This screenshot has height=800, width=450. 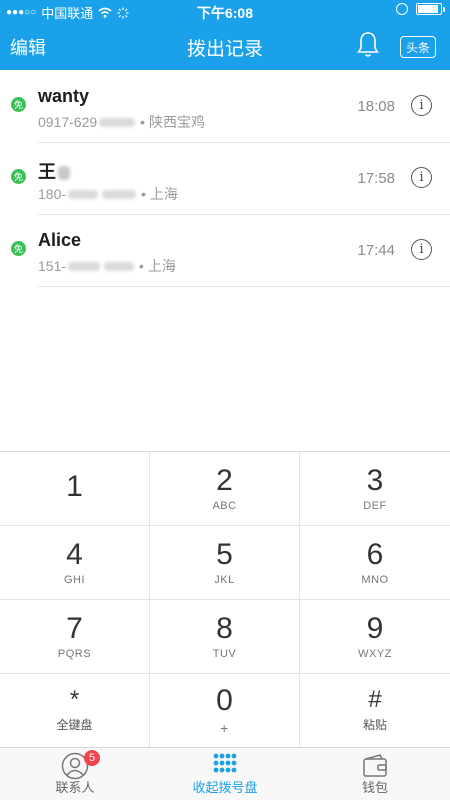 What do you see at coordinates (52, 194) in the screenshot?
I see `phone-number: 180-` at bounding box center [52, 194].